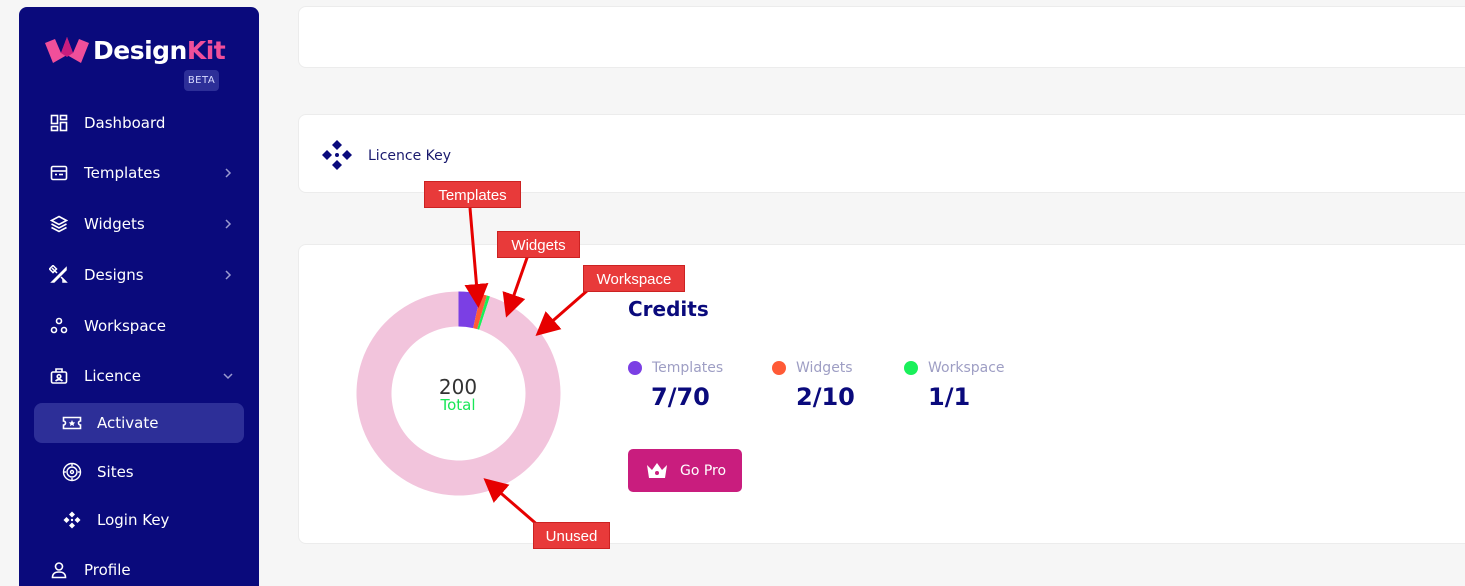 The height and width of the screenshot is (586, 1465). What do you see at coordinates (125, 123) in the screenshot?
I see `sidebar-item-label: Dashboard` at bounding box center [125, 123].